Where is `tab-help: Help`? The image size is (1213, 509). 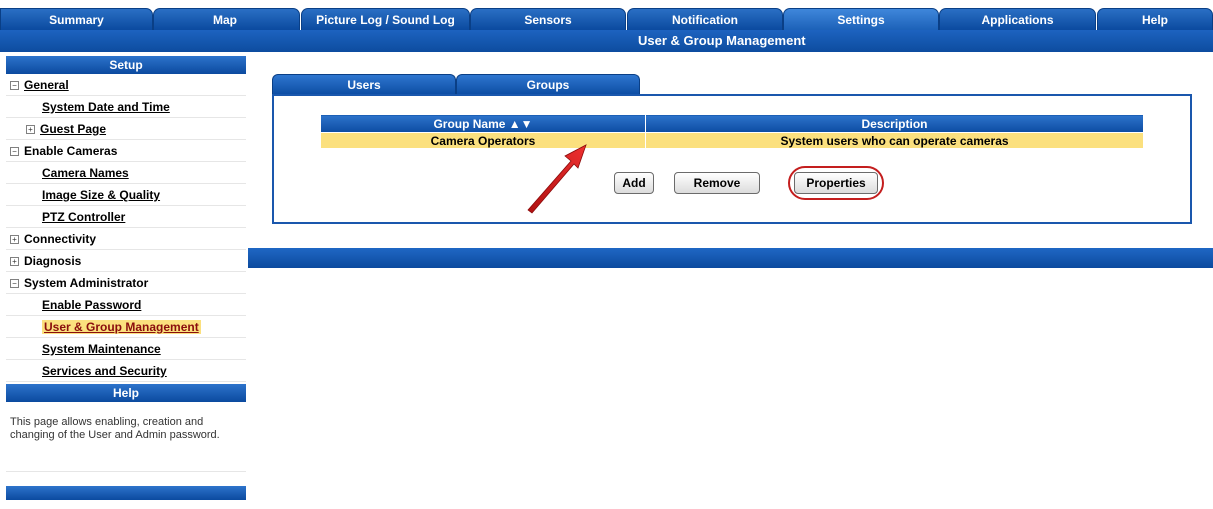 tab-help: Help is located at coordinates (1155, 19).